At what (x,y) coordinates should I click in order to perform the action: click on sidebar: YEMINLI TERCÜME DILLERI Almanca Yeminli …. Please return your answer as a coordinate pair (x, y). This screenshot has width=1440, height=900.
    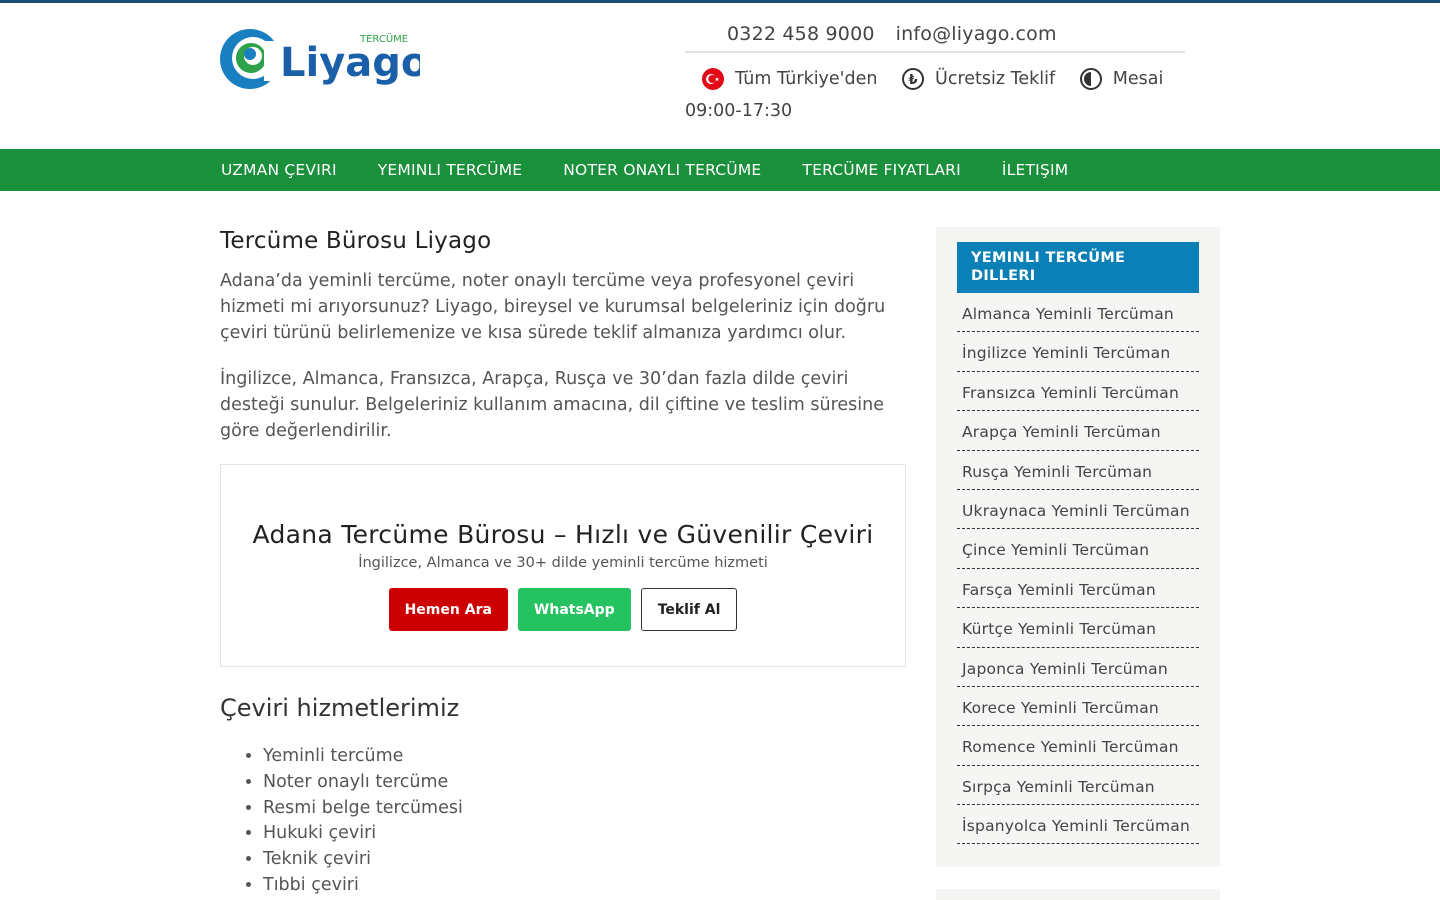
    Looking at the image, I should click on (1078, 547).